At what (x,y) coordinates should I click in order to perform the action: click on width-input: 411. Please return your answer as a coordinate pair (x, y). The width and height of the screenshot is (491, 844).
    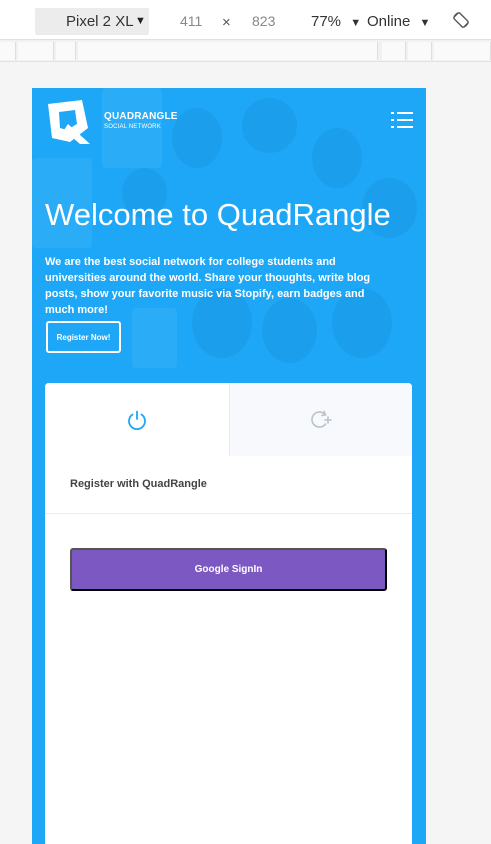
    Looking at the image, I should click on (191, 21).